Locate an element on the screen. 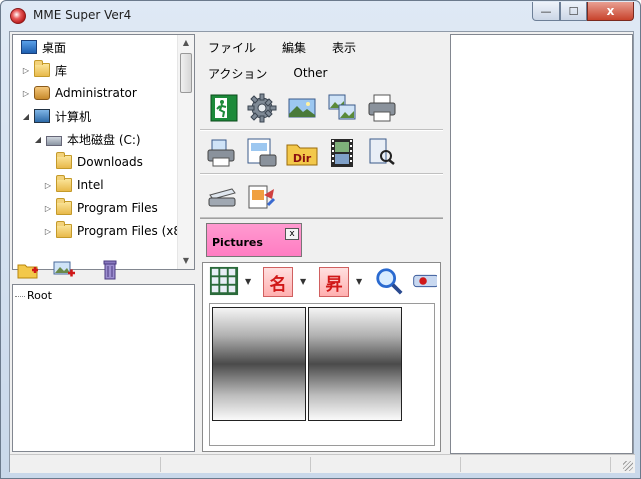 The image size is (641, 479). export-image-icon is located at coordinates (262, 197).